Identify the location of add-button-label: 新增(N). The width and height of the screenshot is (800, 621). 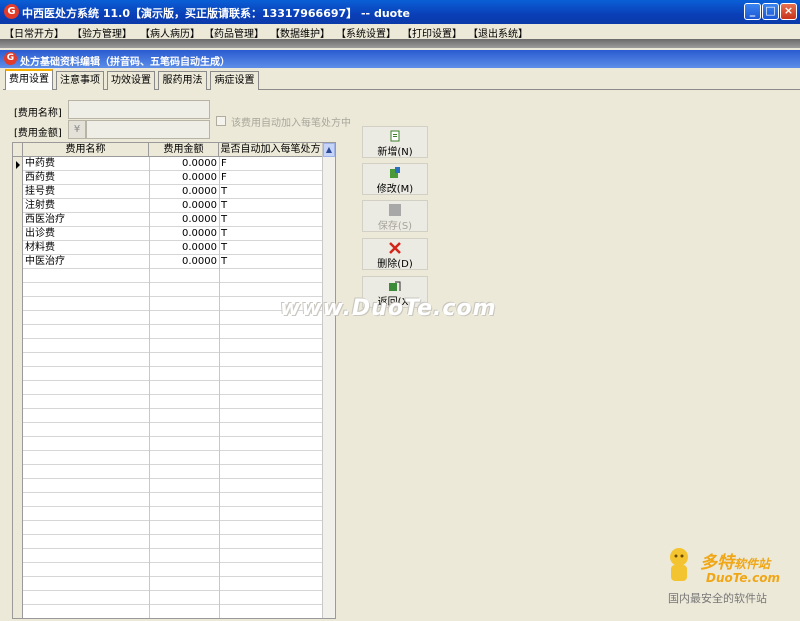
(395, 152).